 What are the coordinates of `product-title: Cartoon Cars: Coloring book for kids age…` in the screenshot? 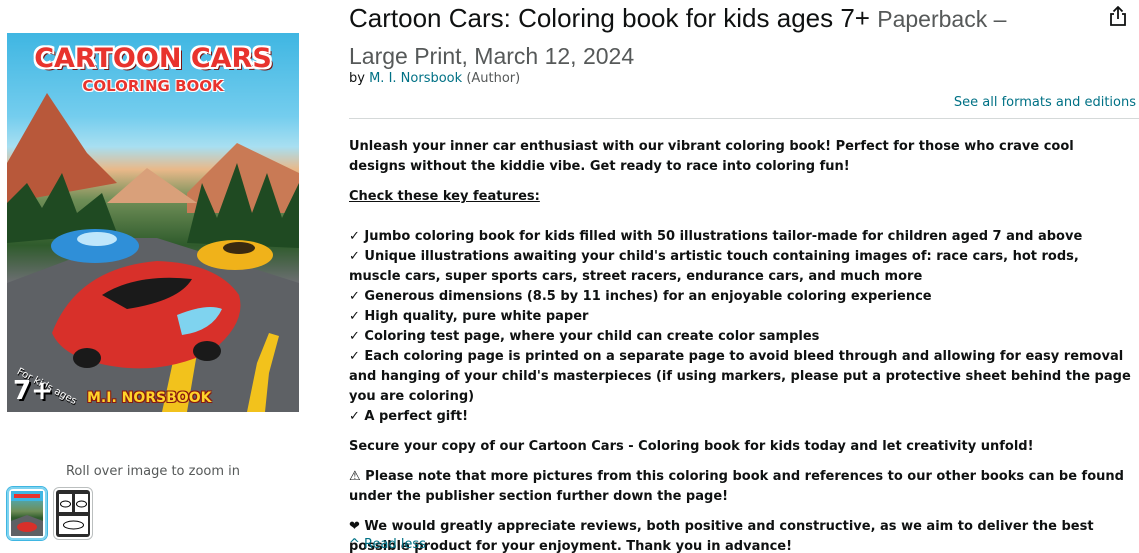 It's located at (709, 37).